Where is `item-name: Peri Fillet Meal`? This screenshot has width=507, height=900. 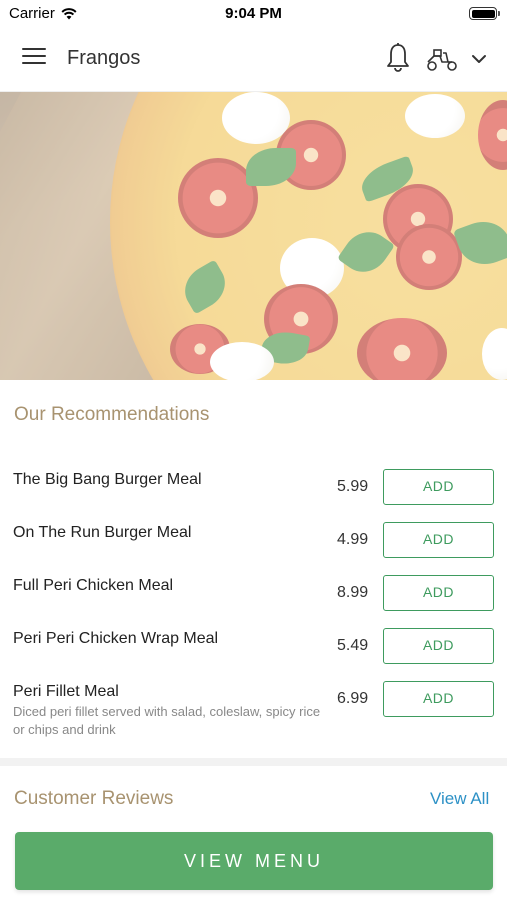 item-name: Peri Fillet Meal is located at coordinates (66, 691).